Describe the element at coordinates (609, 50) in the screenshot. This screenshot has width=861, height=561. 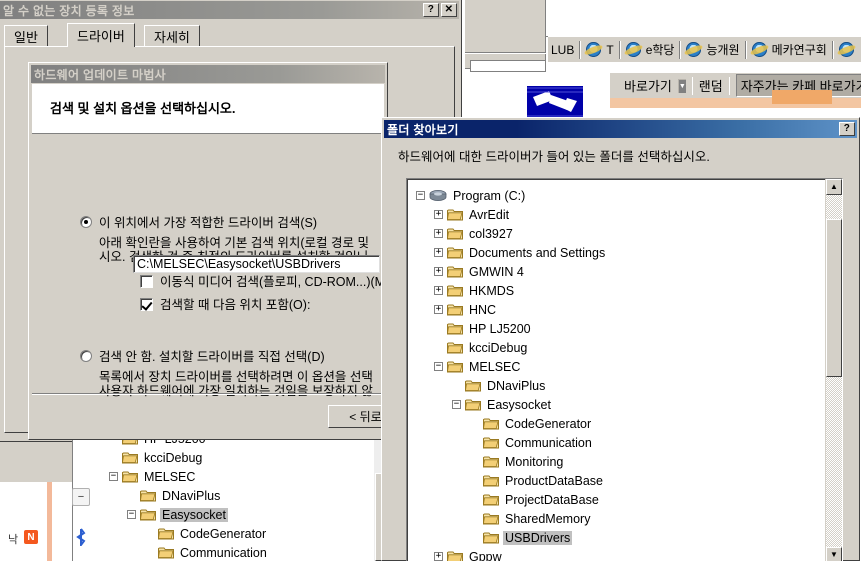
I see `link-item-t: T` at that location.